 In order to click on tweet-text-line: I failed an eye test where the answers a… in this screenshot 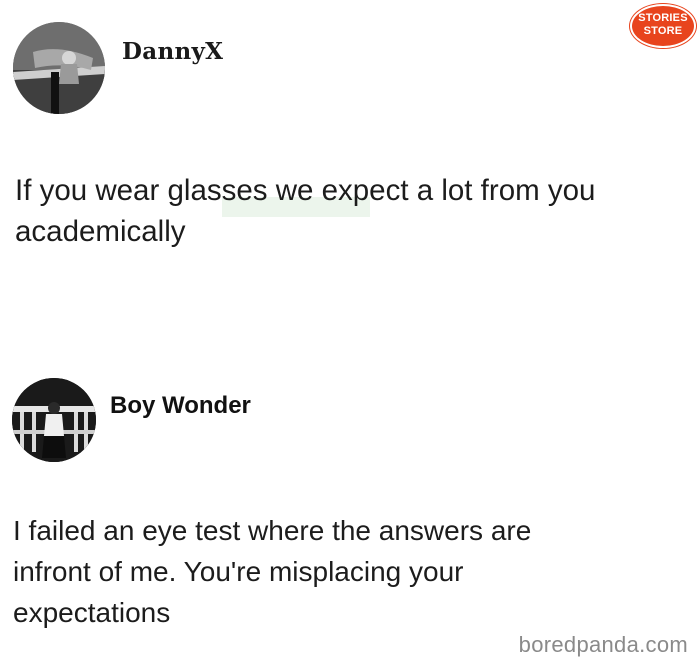, I will do `click(272, 530)`.